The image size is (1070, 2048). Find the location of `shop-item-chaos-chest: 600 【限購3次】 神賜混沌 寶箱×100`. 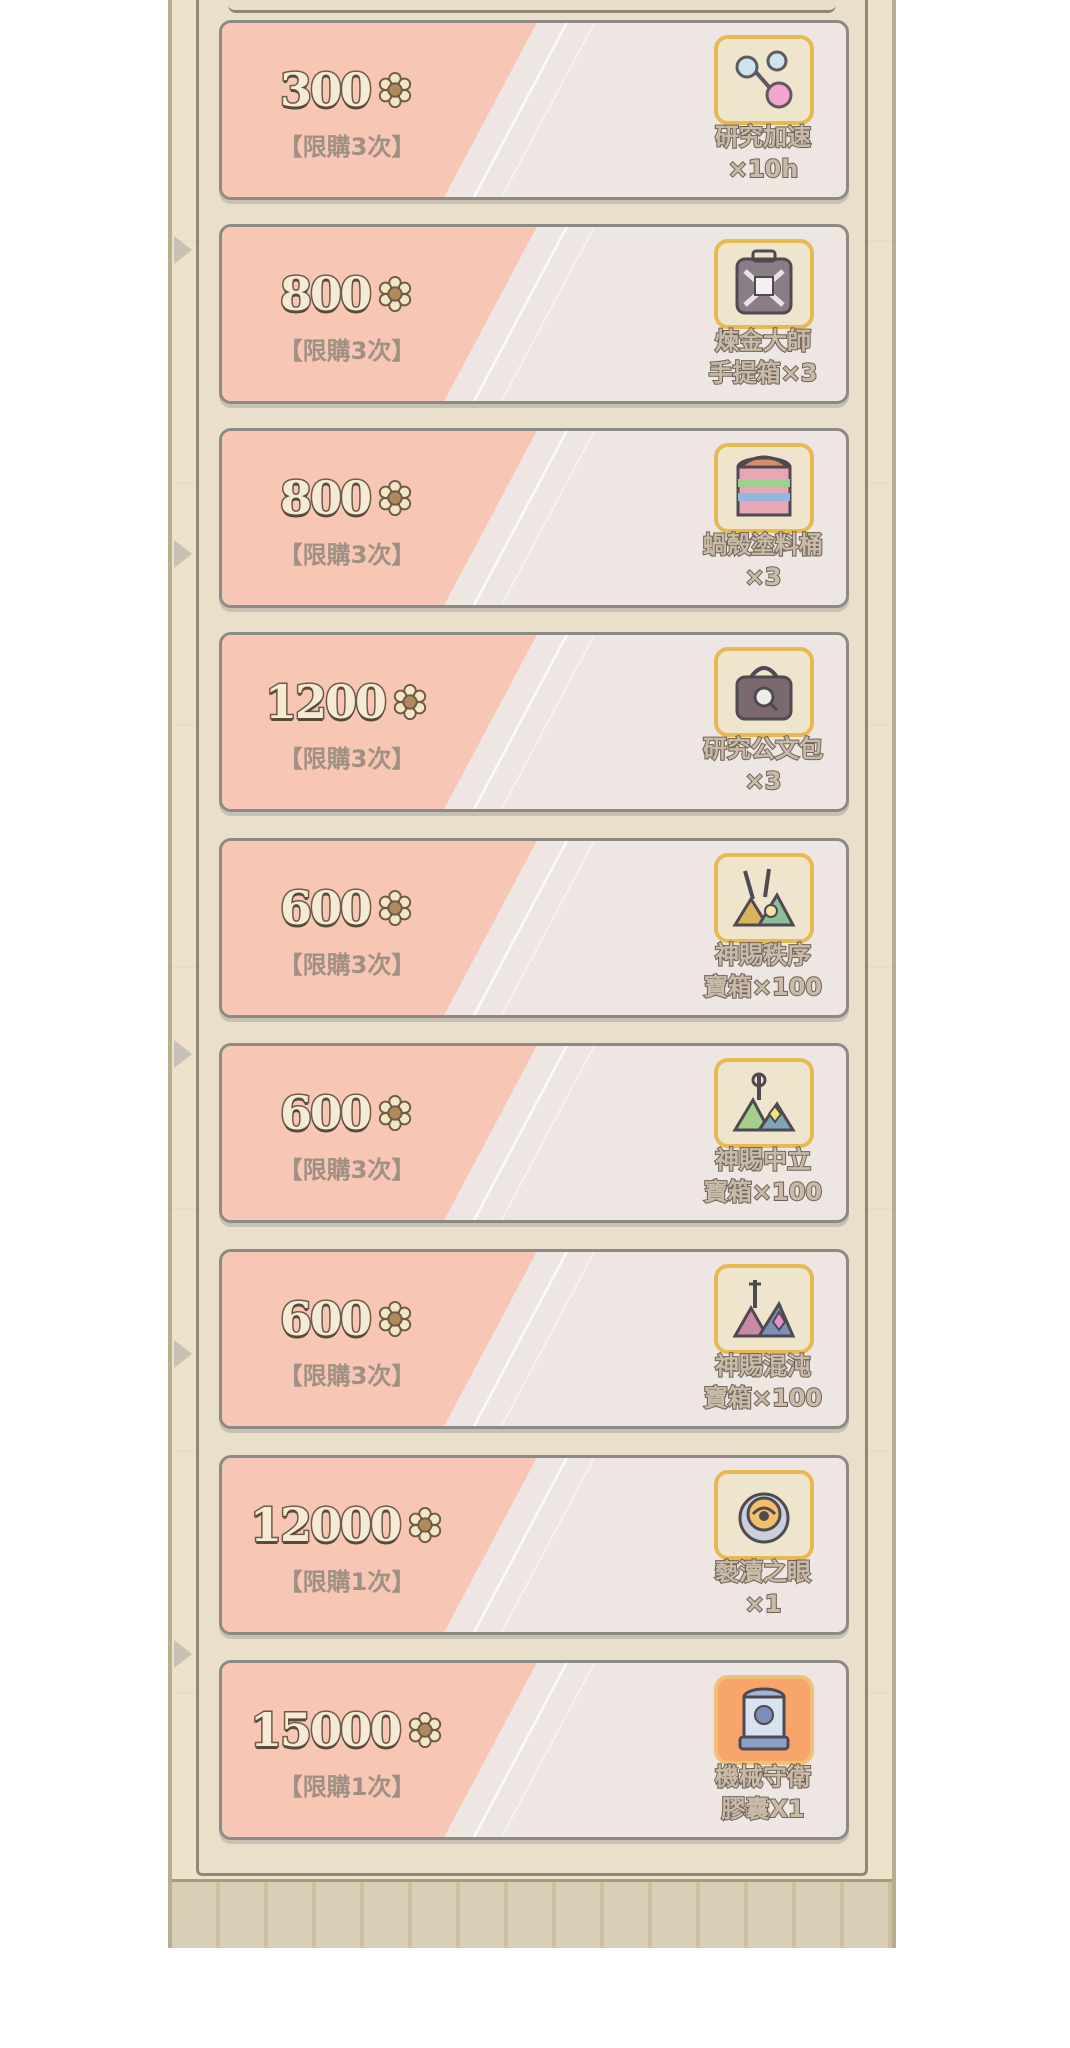

shop-item-chaos-chest: 600 【限購3次】 神賜混沌 寶箱×100 is located at coordinates (534, 1339).